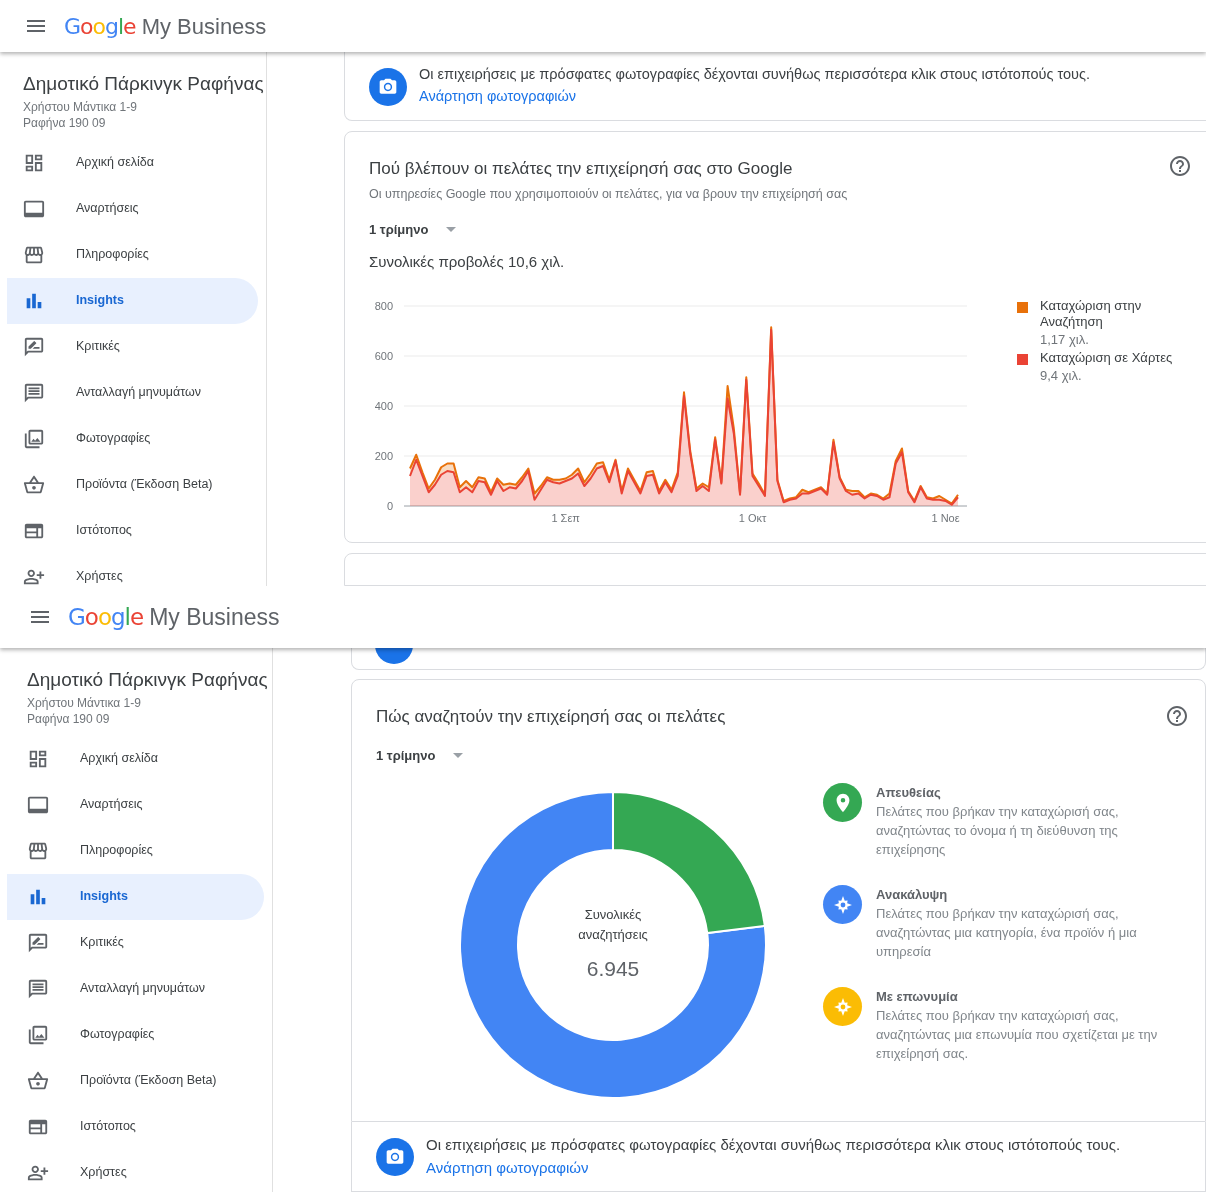  Describe the element at coordinates (1061, 375) in the screenshot. I see `legend-value: 9,4 χιλ.` at that location.